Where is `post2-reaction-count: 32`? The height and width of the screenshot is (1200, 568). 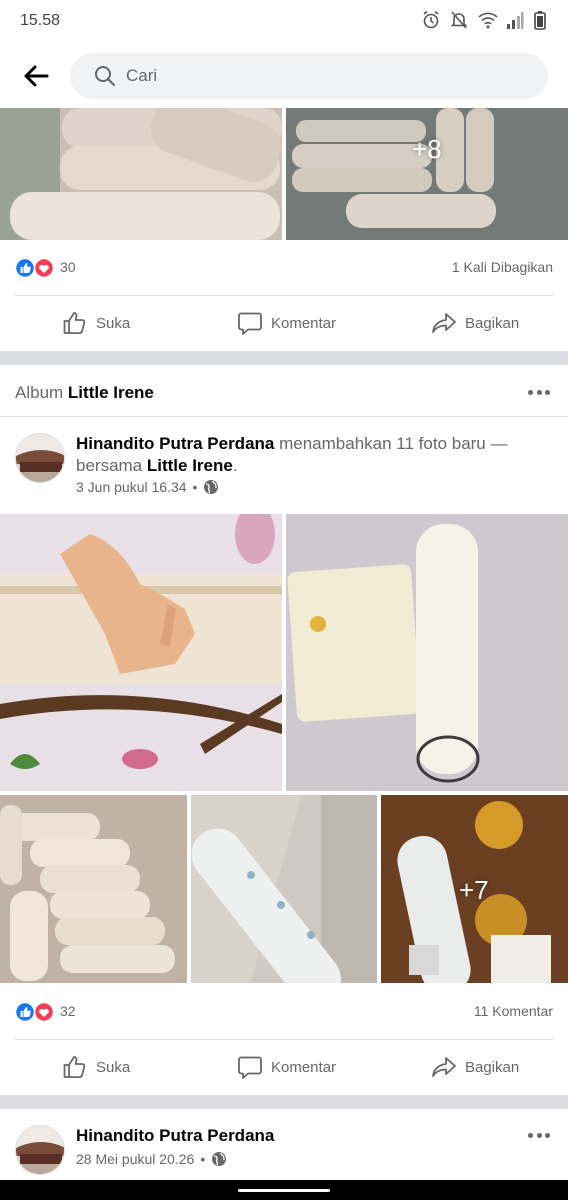
post2-reaction-count: 32 is located at coordinates (68, 1011).